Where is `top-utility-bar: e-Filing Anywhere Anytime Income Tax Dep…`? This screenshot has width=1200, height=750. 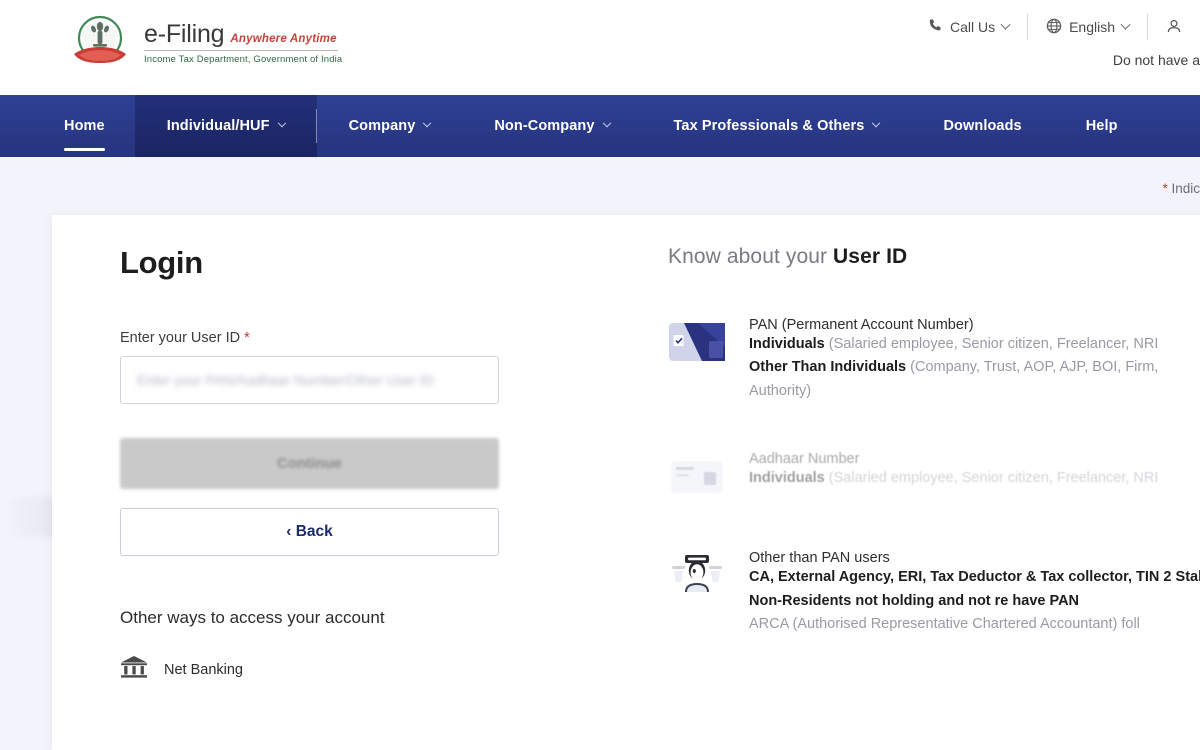 top-utility-bar: e-Filing Anywhere Anytime Income Tax Dep… is located at coordinates (600, 47).